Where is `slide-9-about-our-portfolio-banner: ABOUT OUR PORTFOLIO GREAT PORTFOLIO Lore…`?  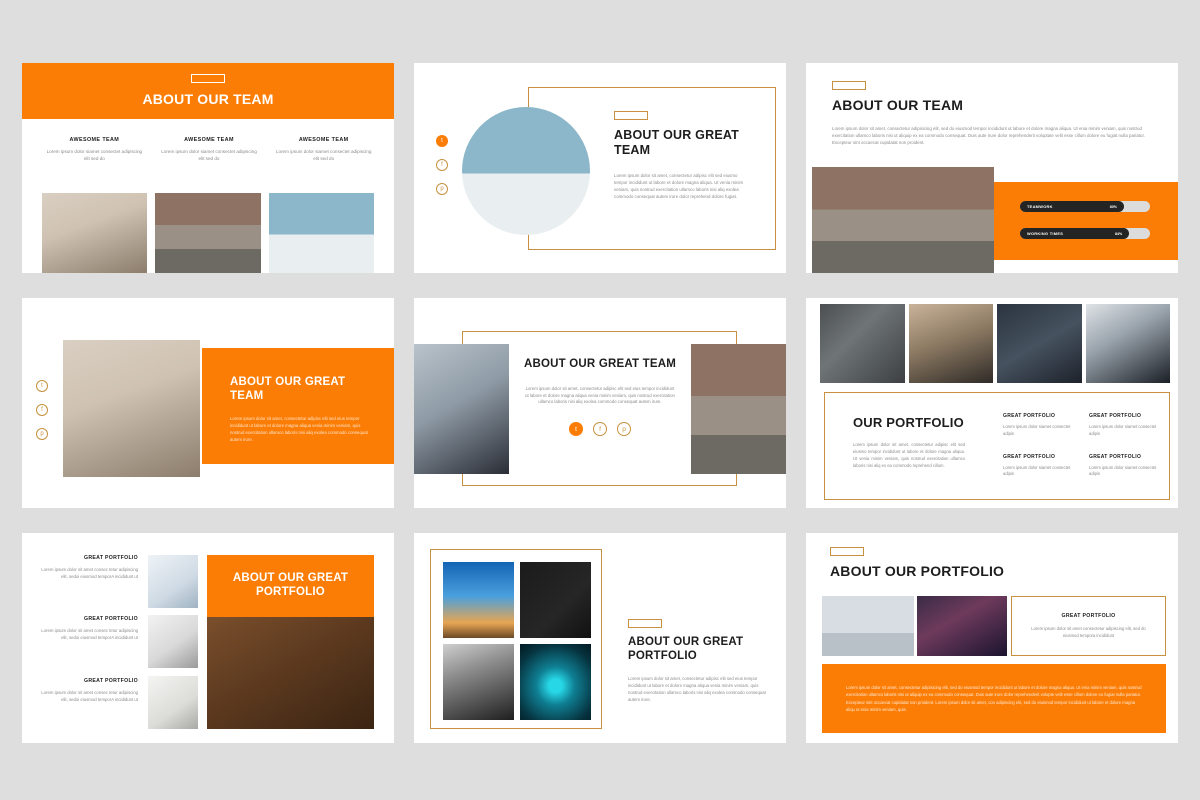 slide-9-about-our-portfolio-banner: ABOUT OUR PORTFOLIO GREAT PORTFOLIO Lore… is located at coordinates (992, 638).